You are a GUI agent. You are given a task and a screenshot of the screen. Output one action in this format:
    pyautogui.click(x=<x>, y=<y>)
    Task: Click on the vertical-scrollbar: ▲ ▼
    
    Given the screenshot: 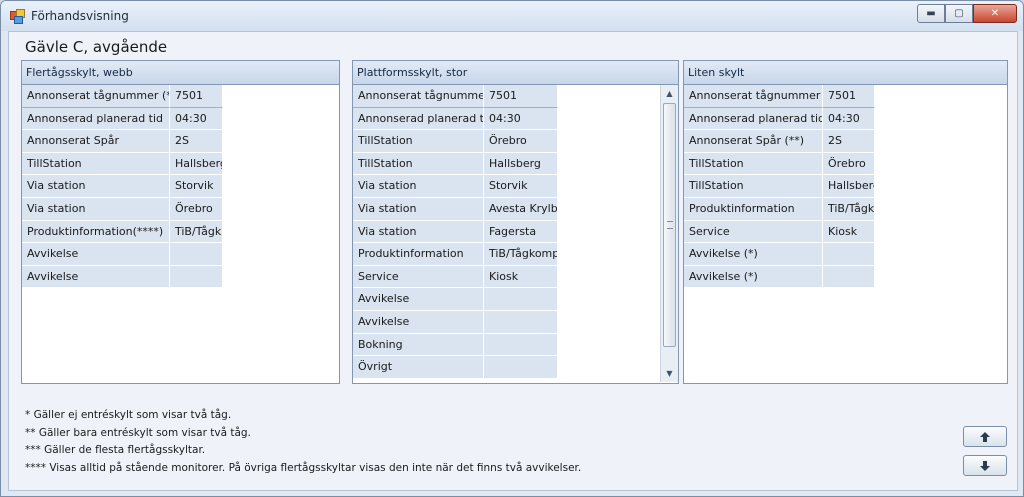 What is the action you would take?
    pyautogui.click(x=669, y=233)
    